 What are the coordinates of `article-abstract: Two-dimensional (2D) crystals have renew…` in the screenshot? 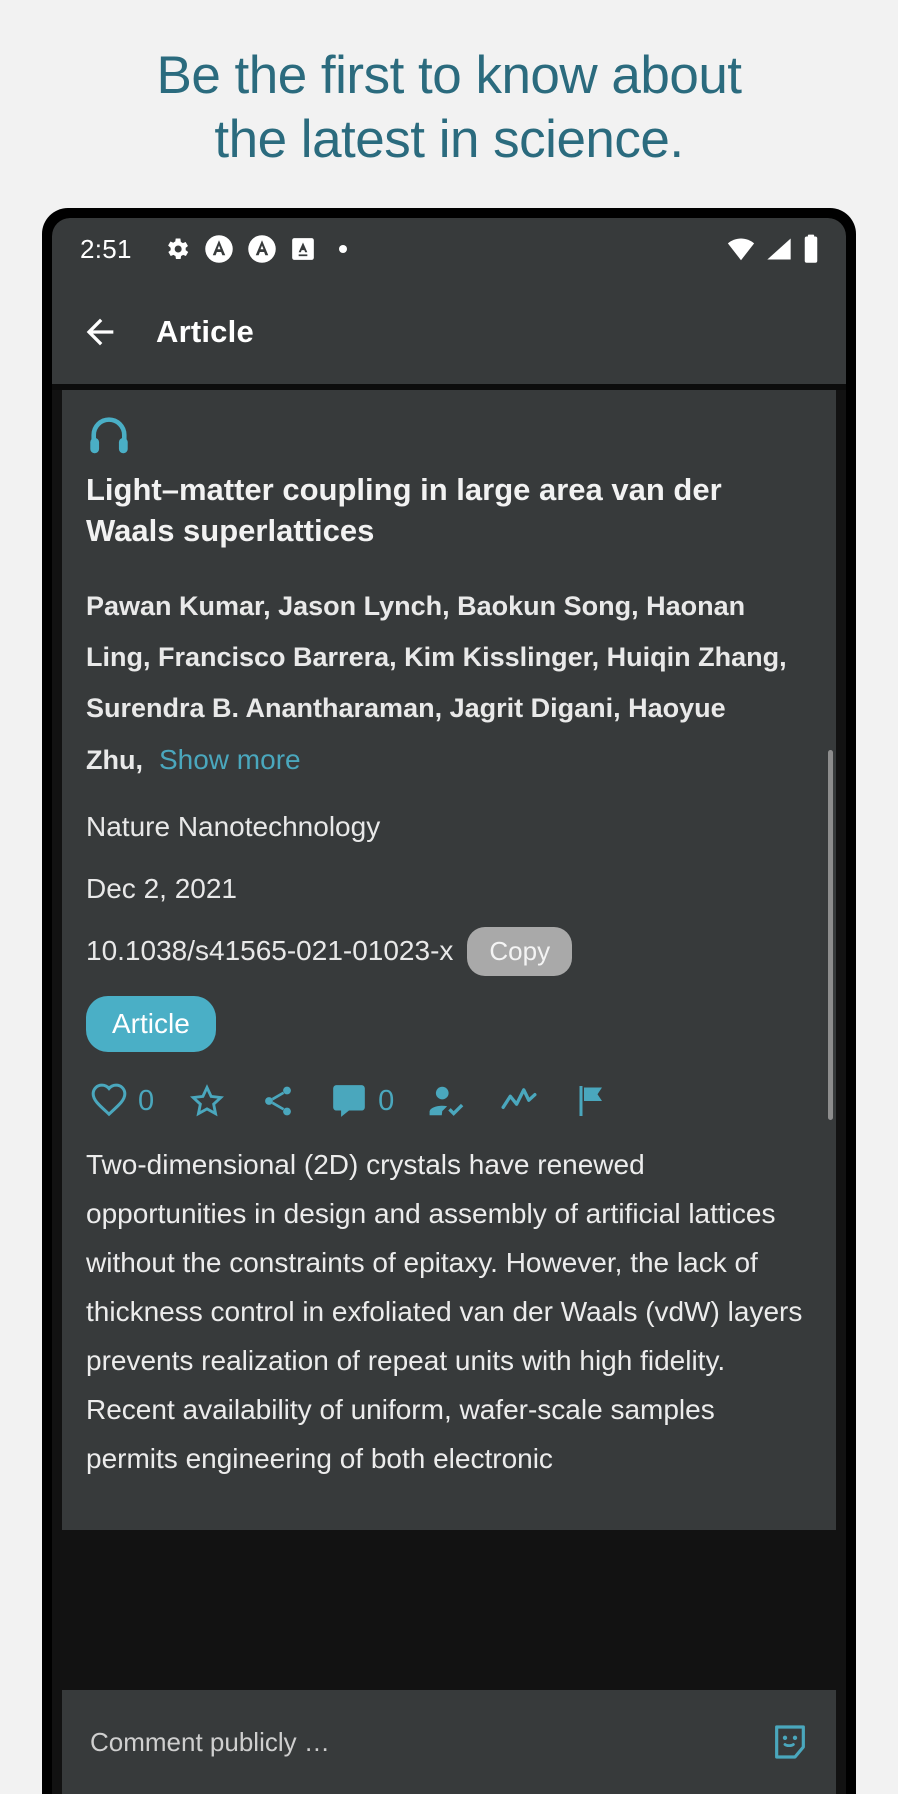 It's located at (444, 1311).